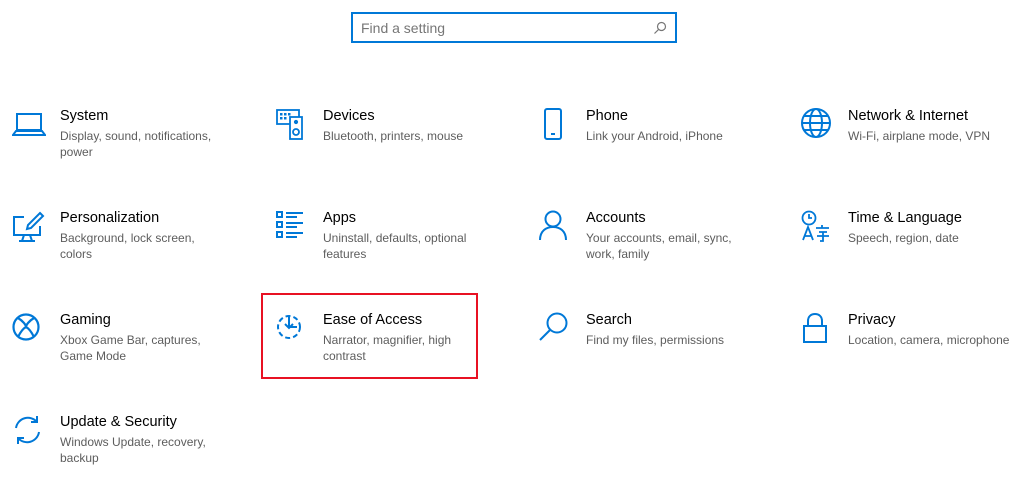  Describe the element at coordinates (384, 145) in the screenshot. I see `tile-devices: Devices Bluetooth, printers, mouse` at that location.